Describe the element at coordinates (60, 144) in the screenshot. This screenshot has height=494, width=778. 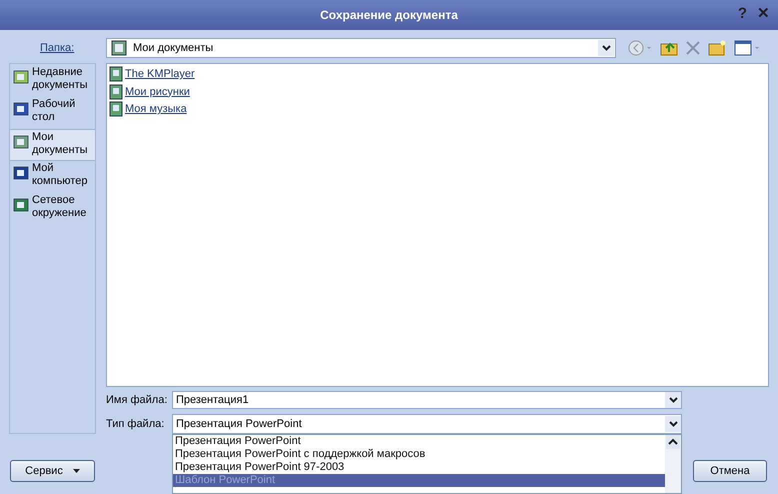
I see `places-label: Мои документы` at that location.